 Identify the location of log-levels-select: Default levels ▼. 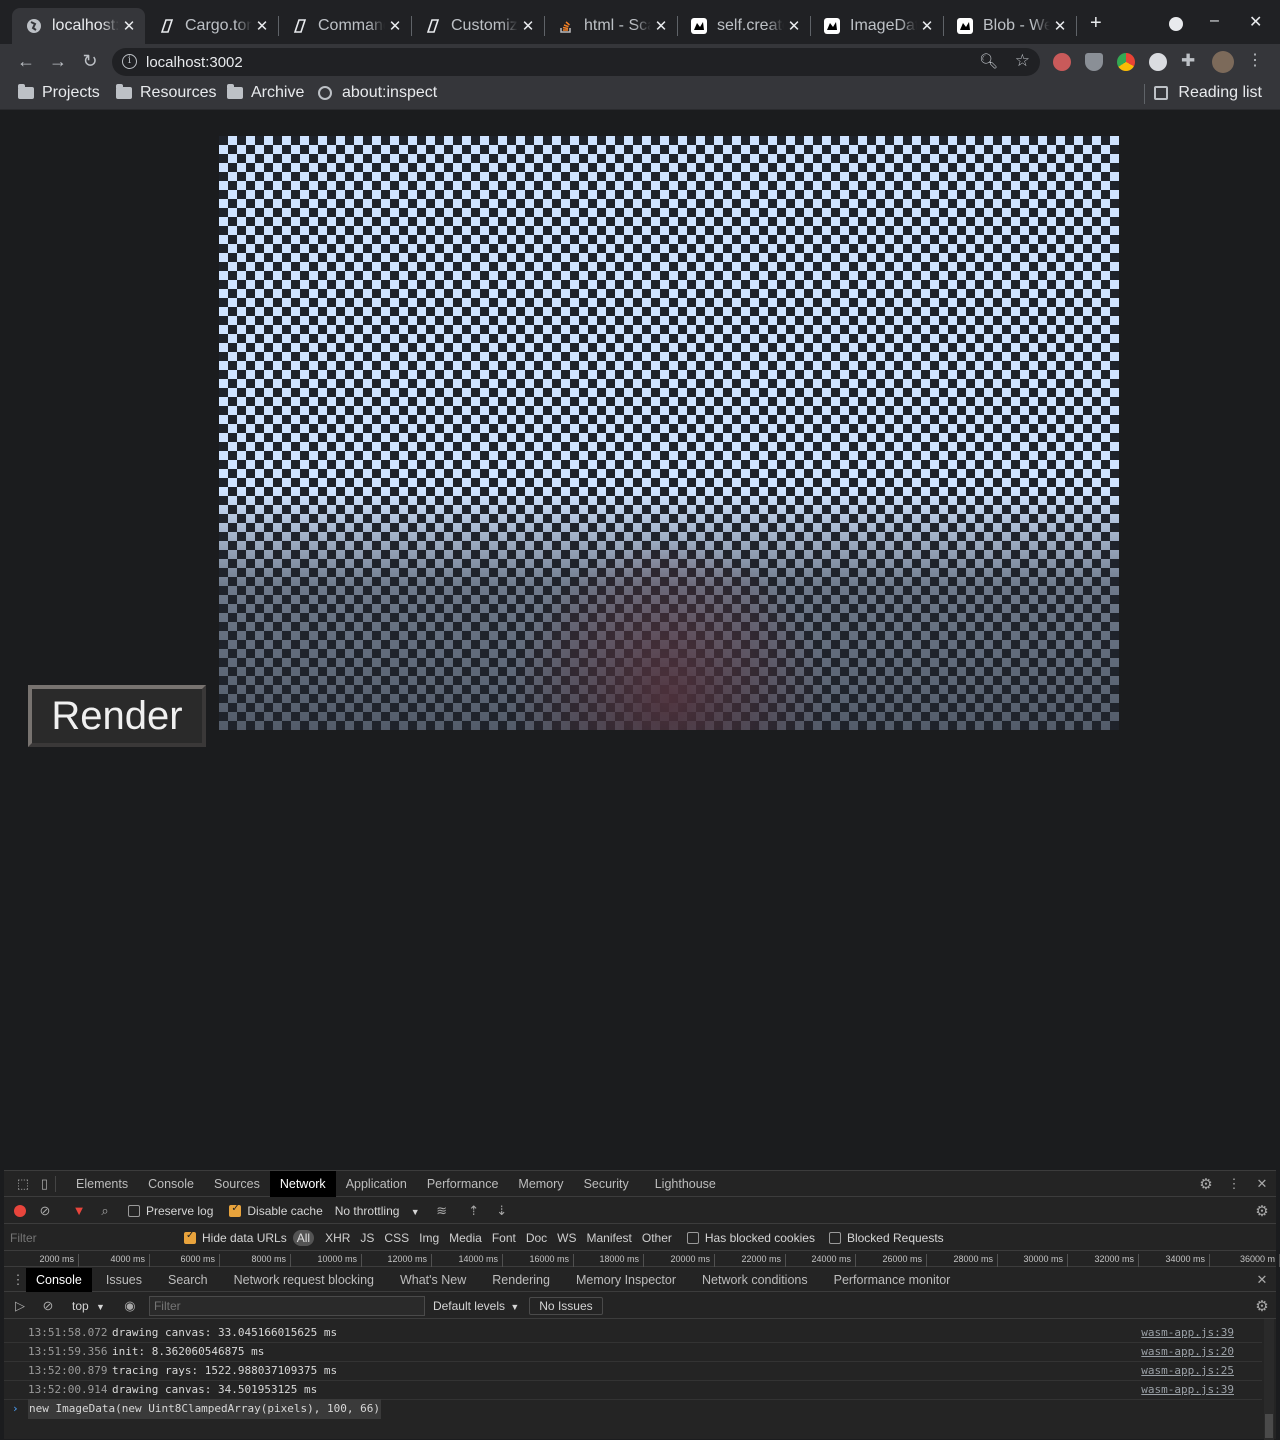
(476, 1306).